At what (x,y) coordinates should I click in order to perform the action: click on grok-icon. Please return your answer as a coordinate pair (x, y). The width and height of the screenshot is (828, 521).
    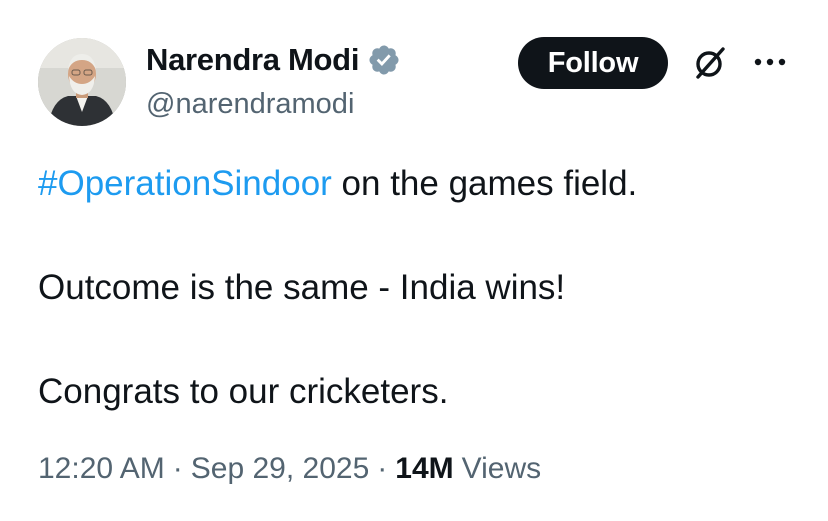
    Looking at the image, I should click on (710, 63).